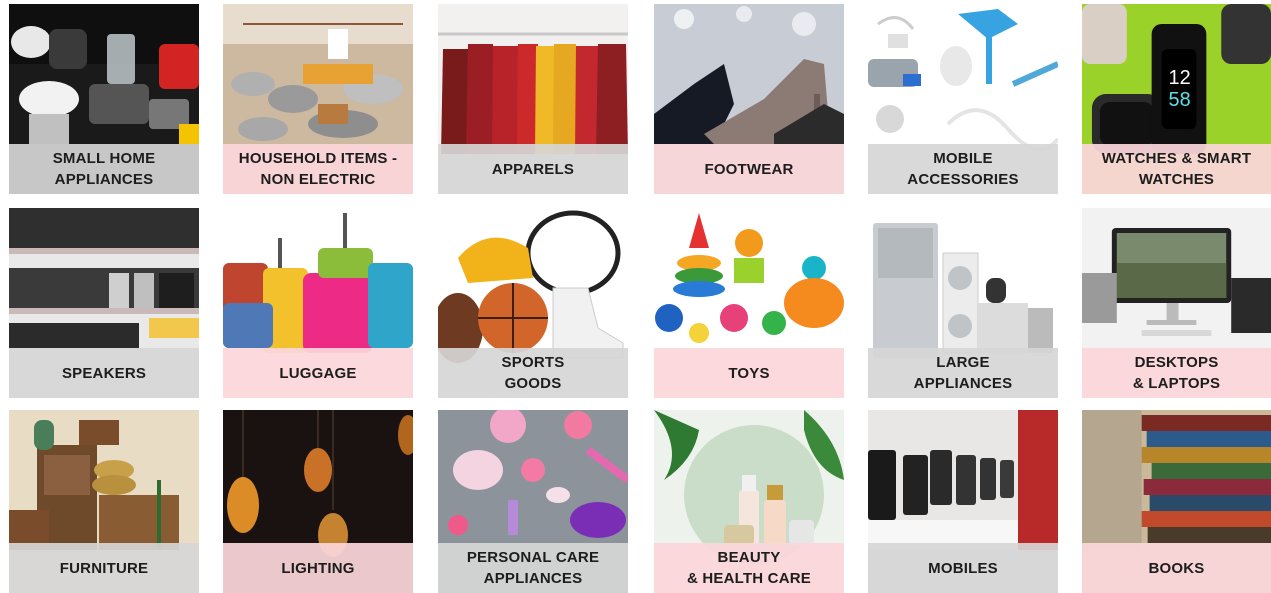 This screenshot has width=1271, height=593. What do you see at coordinates (533, 568) in the screenshot?
I see `category-label: PERSONAL CARE APPLIANCES` at bounding box center [533, 568].